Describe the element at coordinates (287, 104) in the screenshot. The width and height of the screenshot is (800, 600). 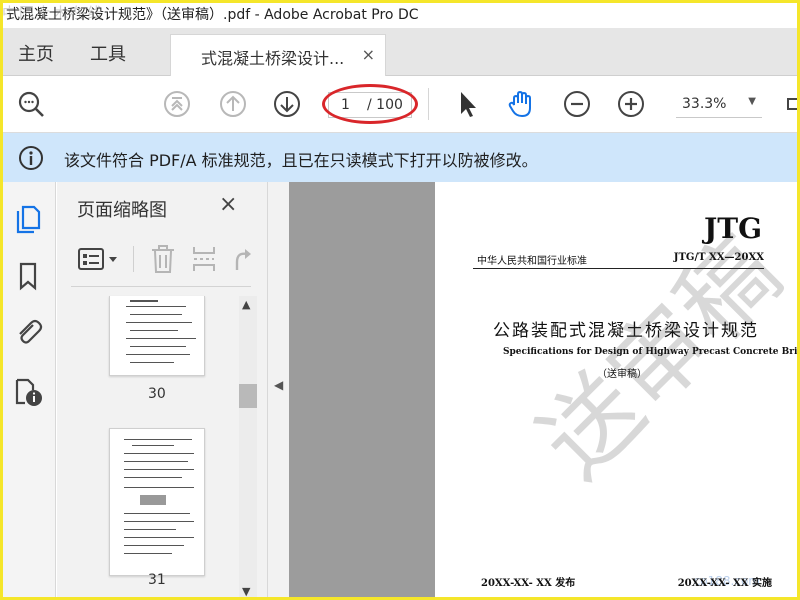
I see `next-page-icon` at that location.